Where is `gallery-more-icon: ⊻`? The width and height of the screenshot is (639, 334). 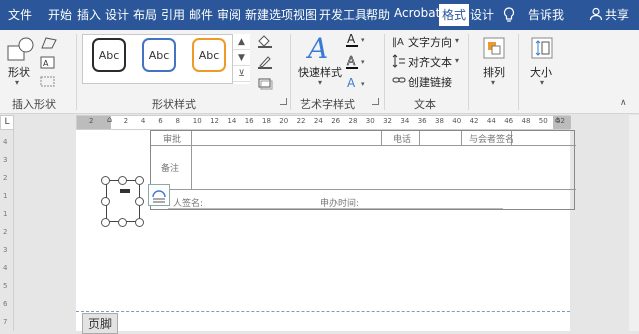 gallery-more-icon: ⊻ is located at coordinates (241, 74).